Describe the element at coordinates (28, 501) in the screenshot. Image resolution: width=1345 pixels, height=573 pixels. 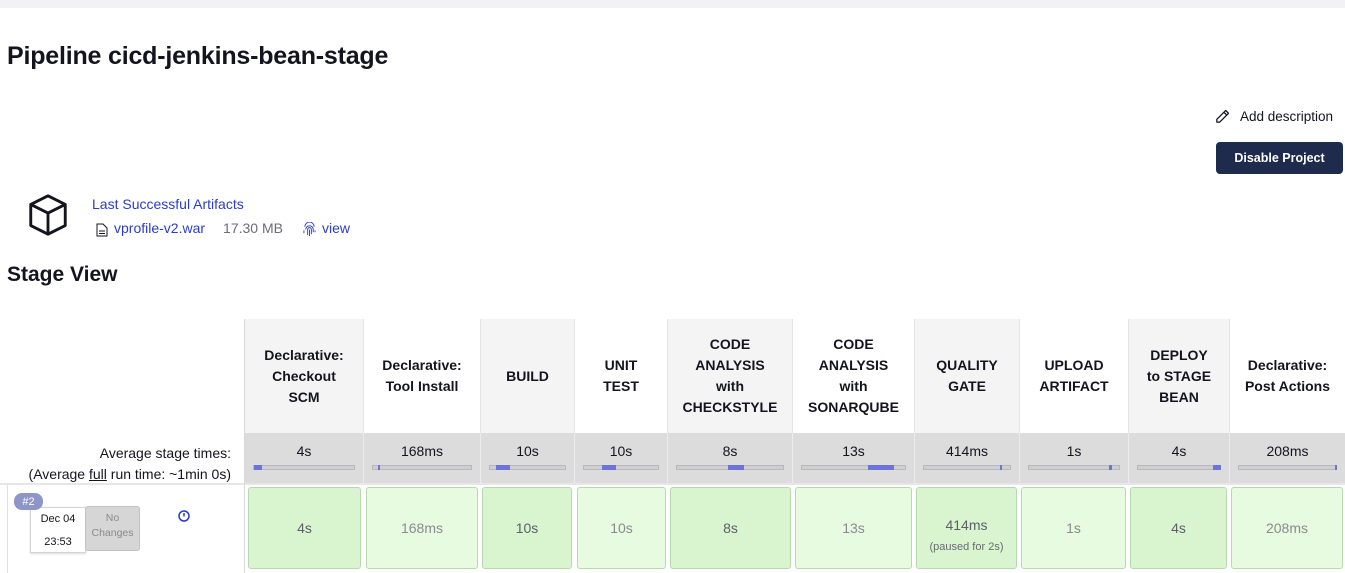
I see `build-number-badge: #2` at that location.